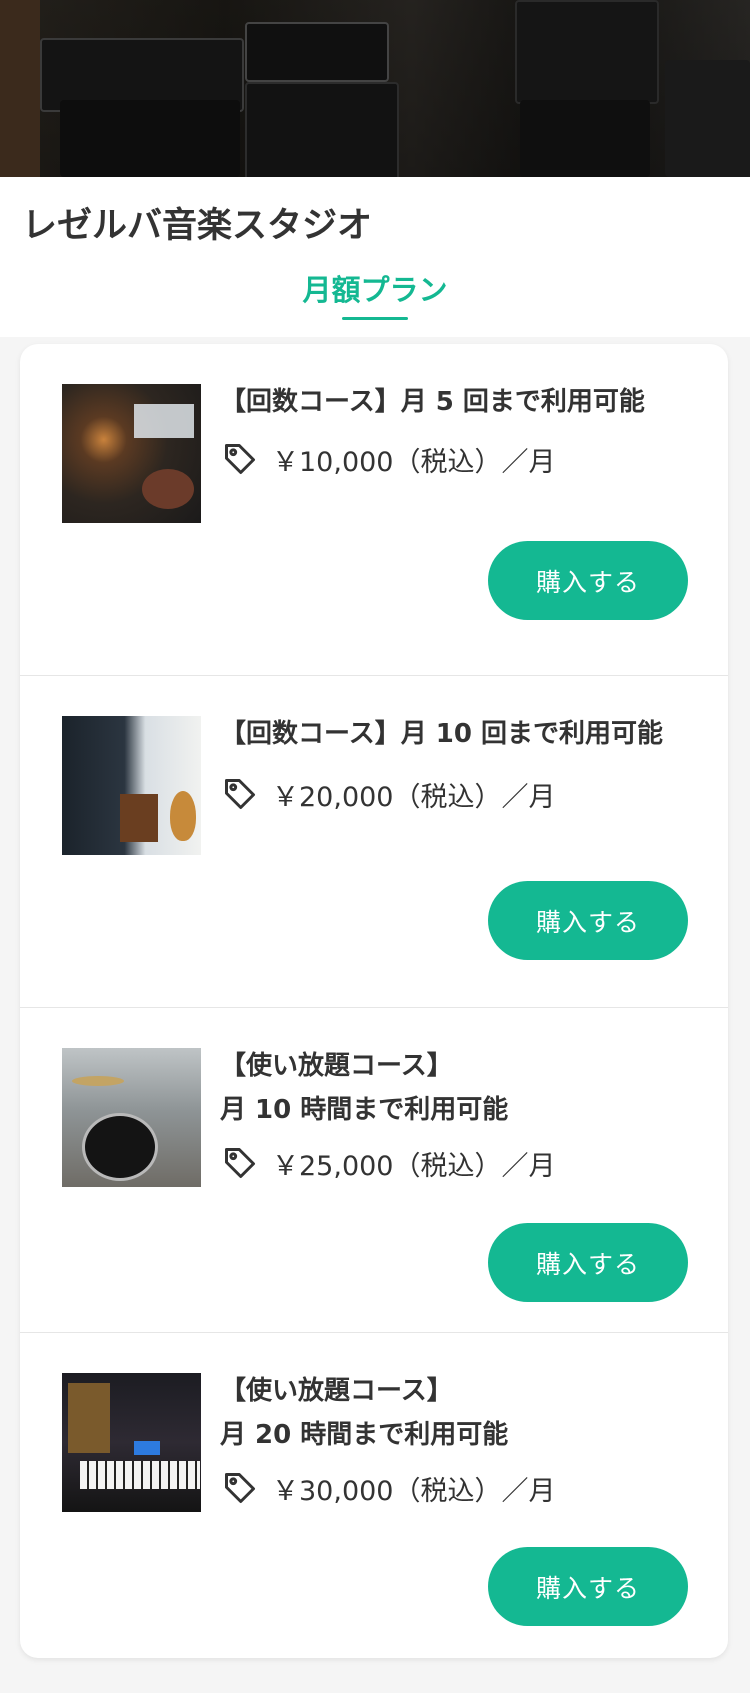  I want to click on studio-title: レゼルバ音楽スタジオ, so click(197, 226).